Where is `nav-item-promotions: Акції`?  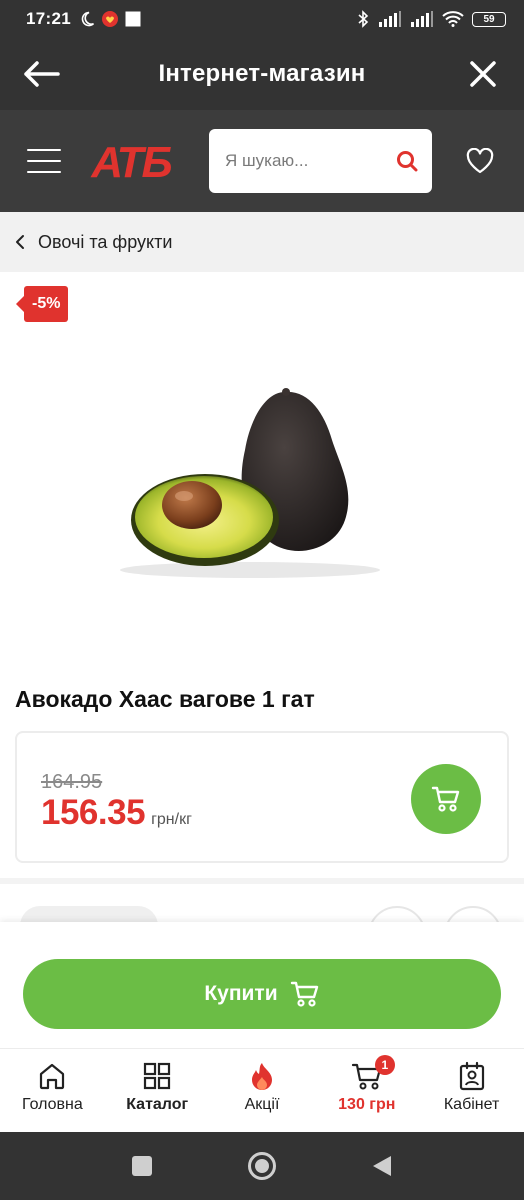 nav-item-promotions: Акції is located at coordinates (262, 1090).